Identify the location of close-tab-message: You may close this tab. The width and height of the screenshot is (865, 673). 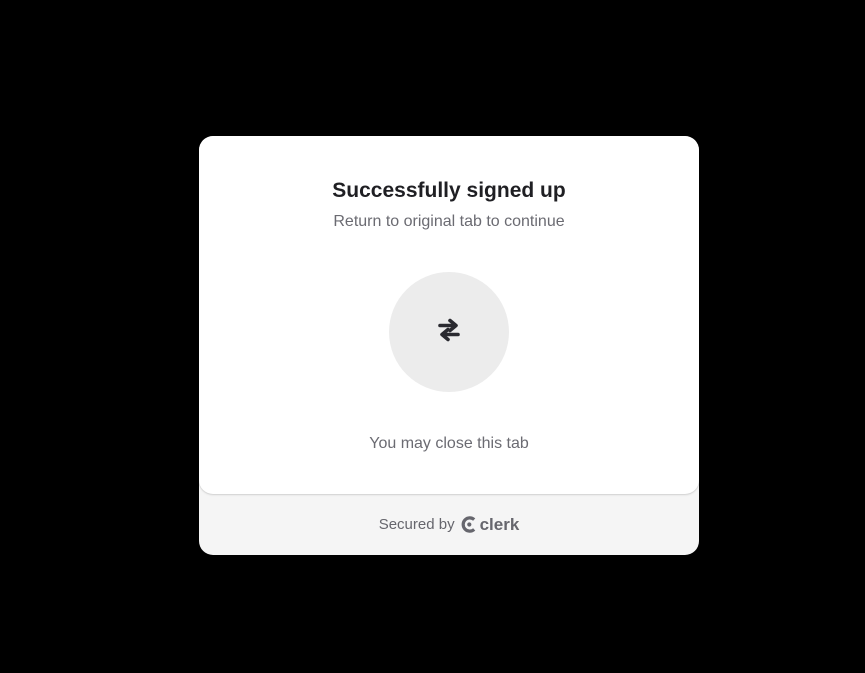
(449, 443).